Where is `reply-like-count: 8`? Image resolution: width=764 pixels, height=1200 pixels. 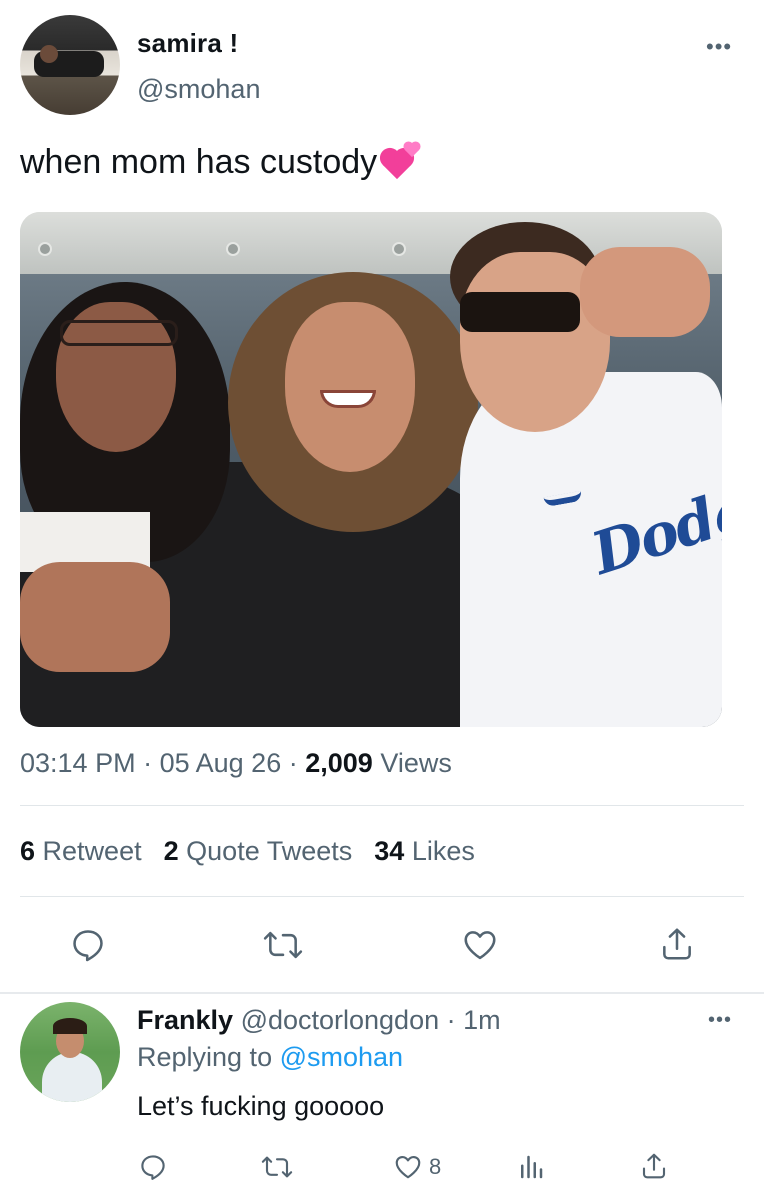 reply-like-count: 8 is located at coordinates (435, 1166).